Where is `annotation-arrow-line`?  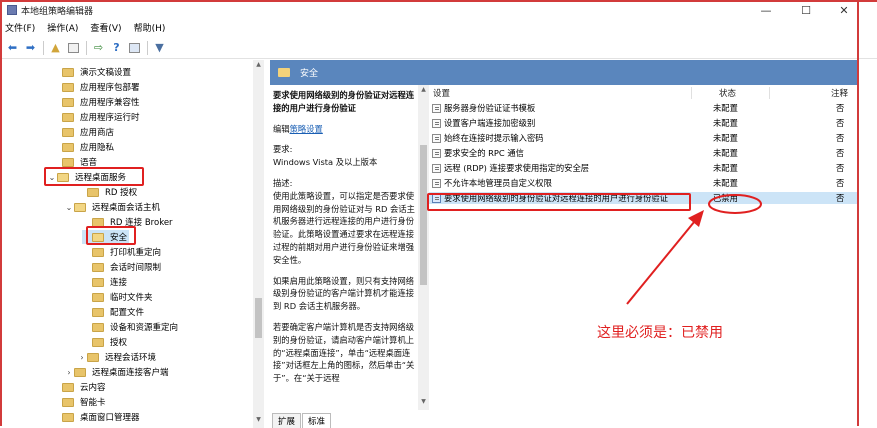
annotation-arrow-line is located at coordinates (663, 260).